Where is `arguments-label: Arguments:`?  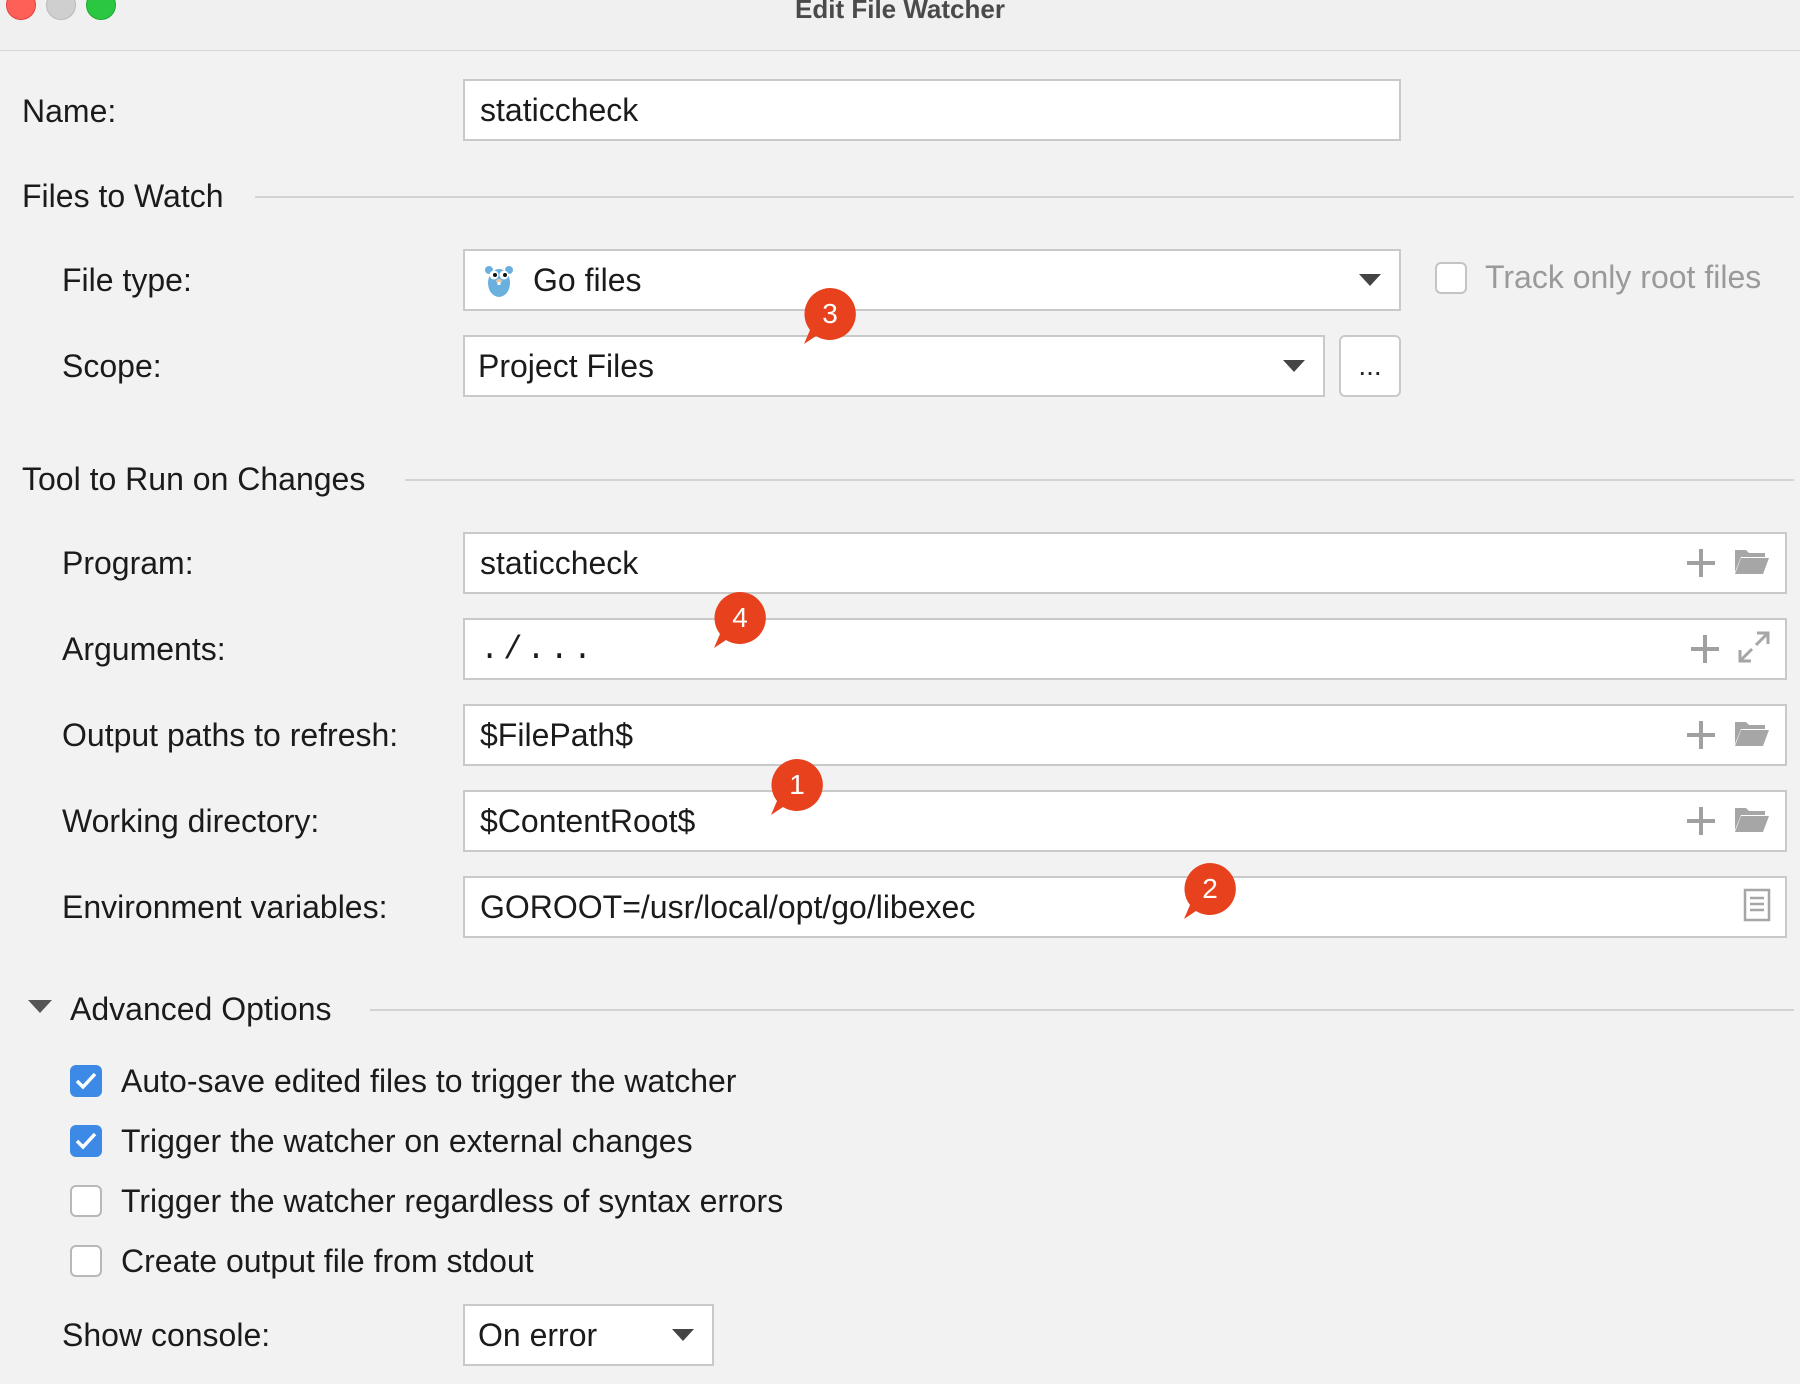 arguments-label: Arguments: is located at coordinates (144, 649).